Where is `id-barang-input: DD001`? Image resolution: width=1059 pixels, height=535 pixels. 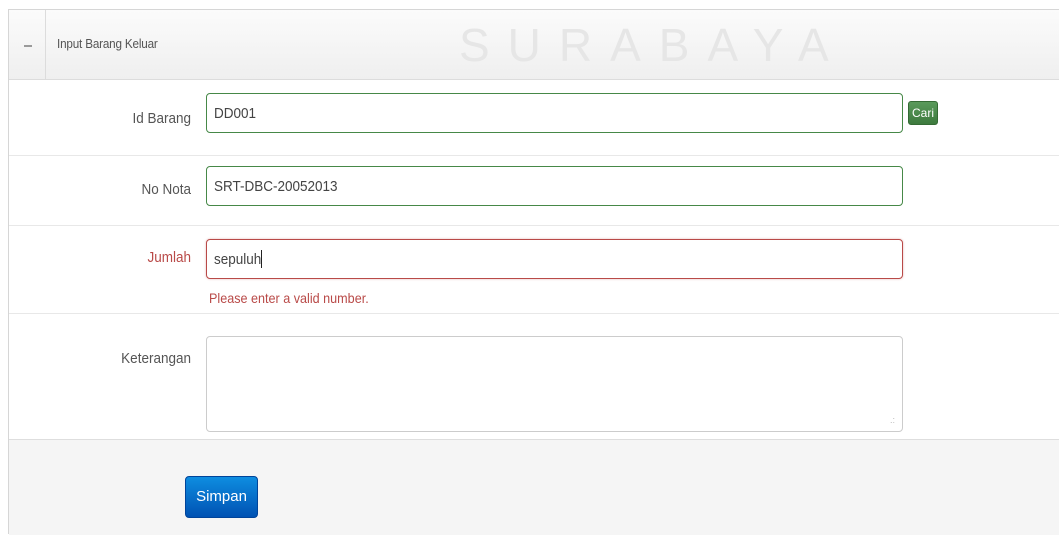
id-barang-input: DD001 is located at coordinates (554, 113).